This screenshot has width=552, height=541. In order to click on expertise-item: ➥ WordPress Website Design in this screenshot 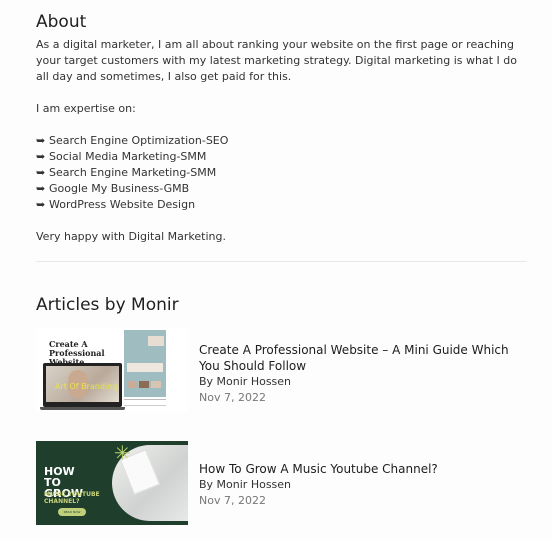, I will do `click(116, 204)`.